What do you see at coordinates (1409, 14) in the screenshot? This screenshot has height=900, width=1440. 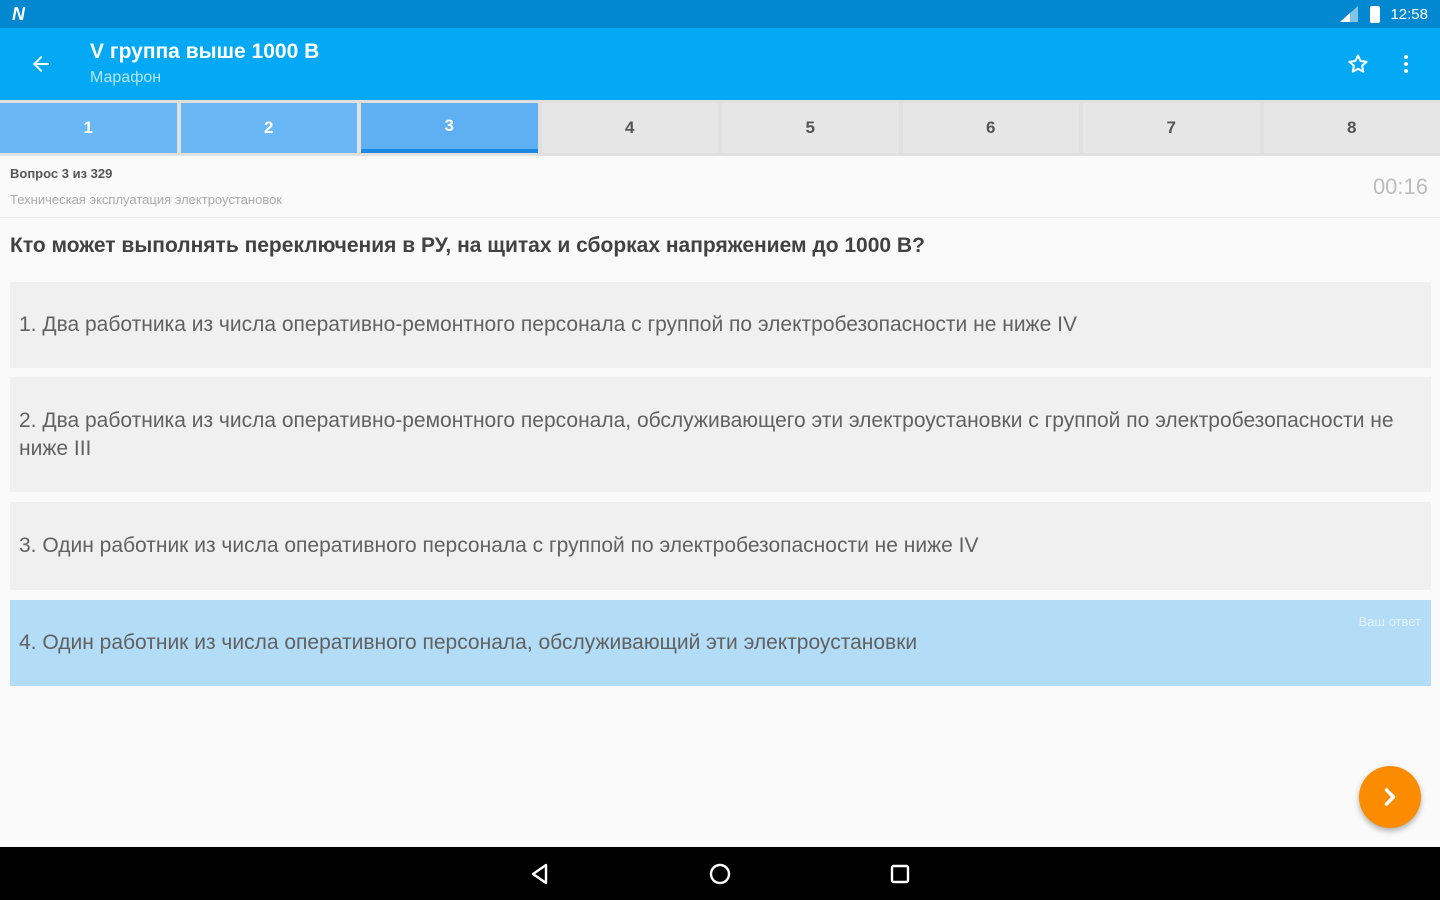 I see `status-time: 12:58` at bounding box center [1409, 14].